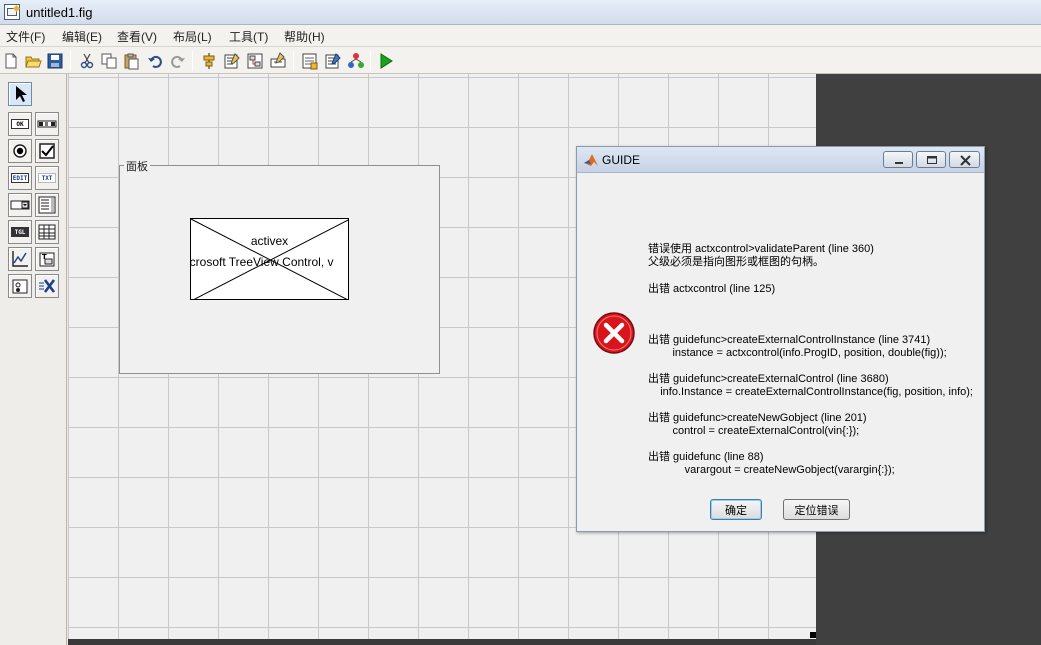 This screenshot has width=1041, height=645. What do you see at coordinates (621, 160) in the screenshot?
I see `dialog-title: GUIDE` at bounding box center [621, 160].